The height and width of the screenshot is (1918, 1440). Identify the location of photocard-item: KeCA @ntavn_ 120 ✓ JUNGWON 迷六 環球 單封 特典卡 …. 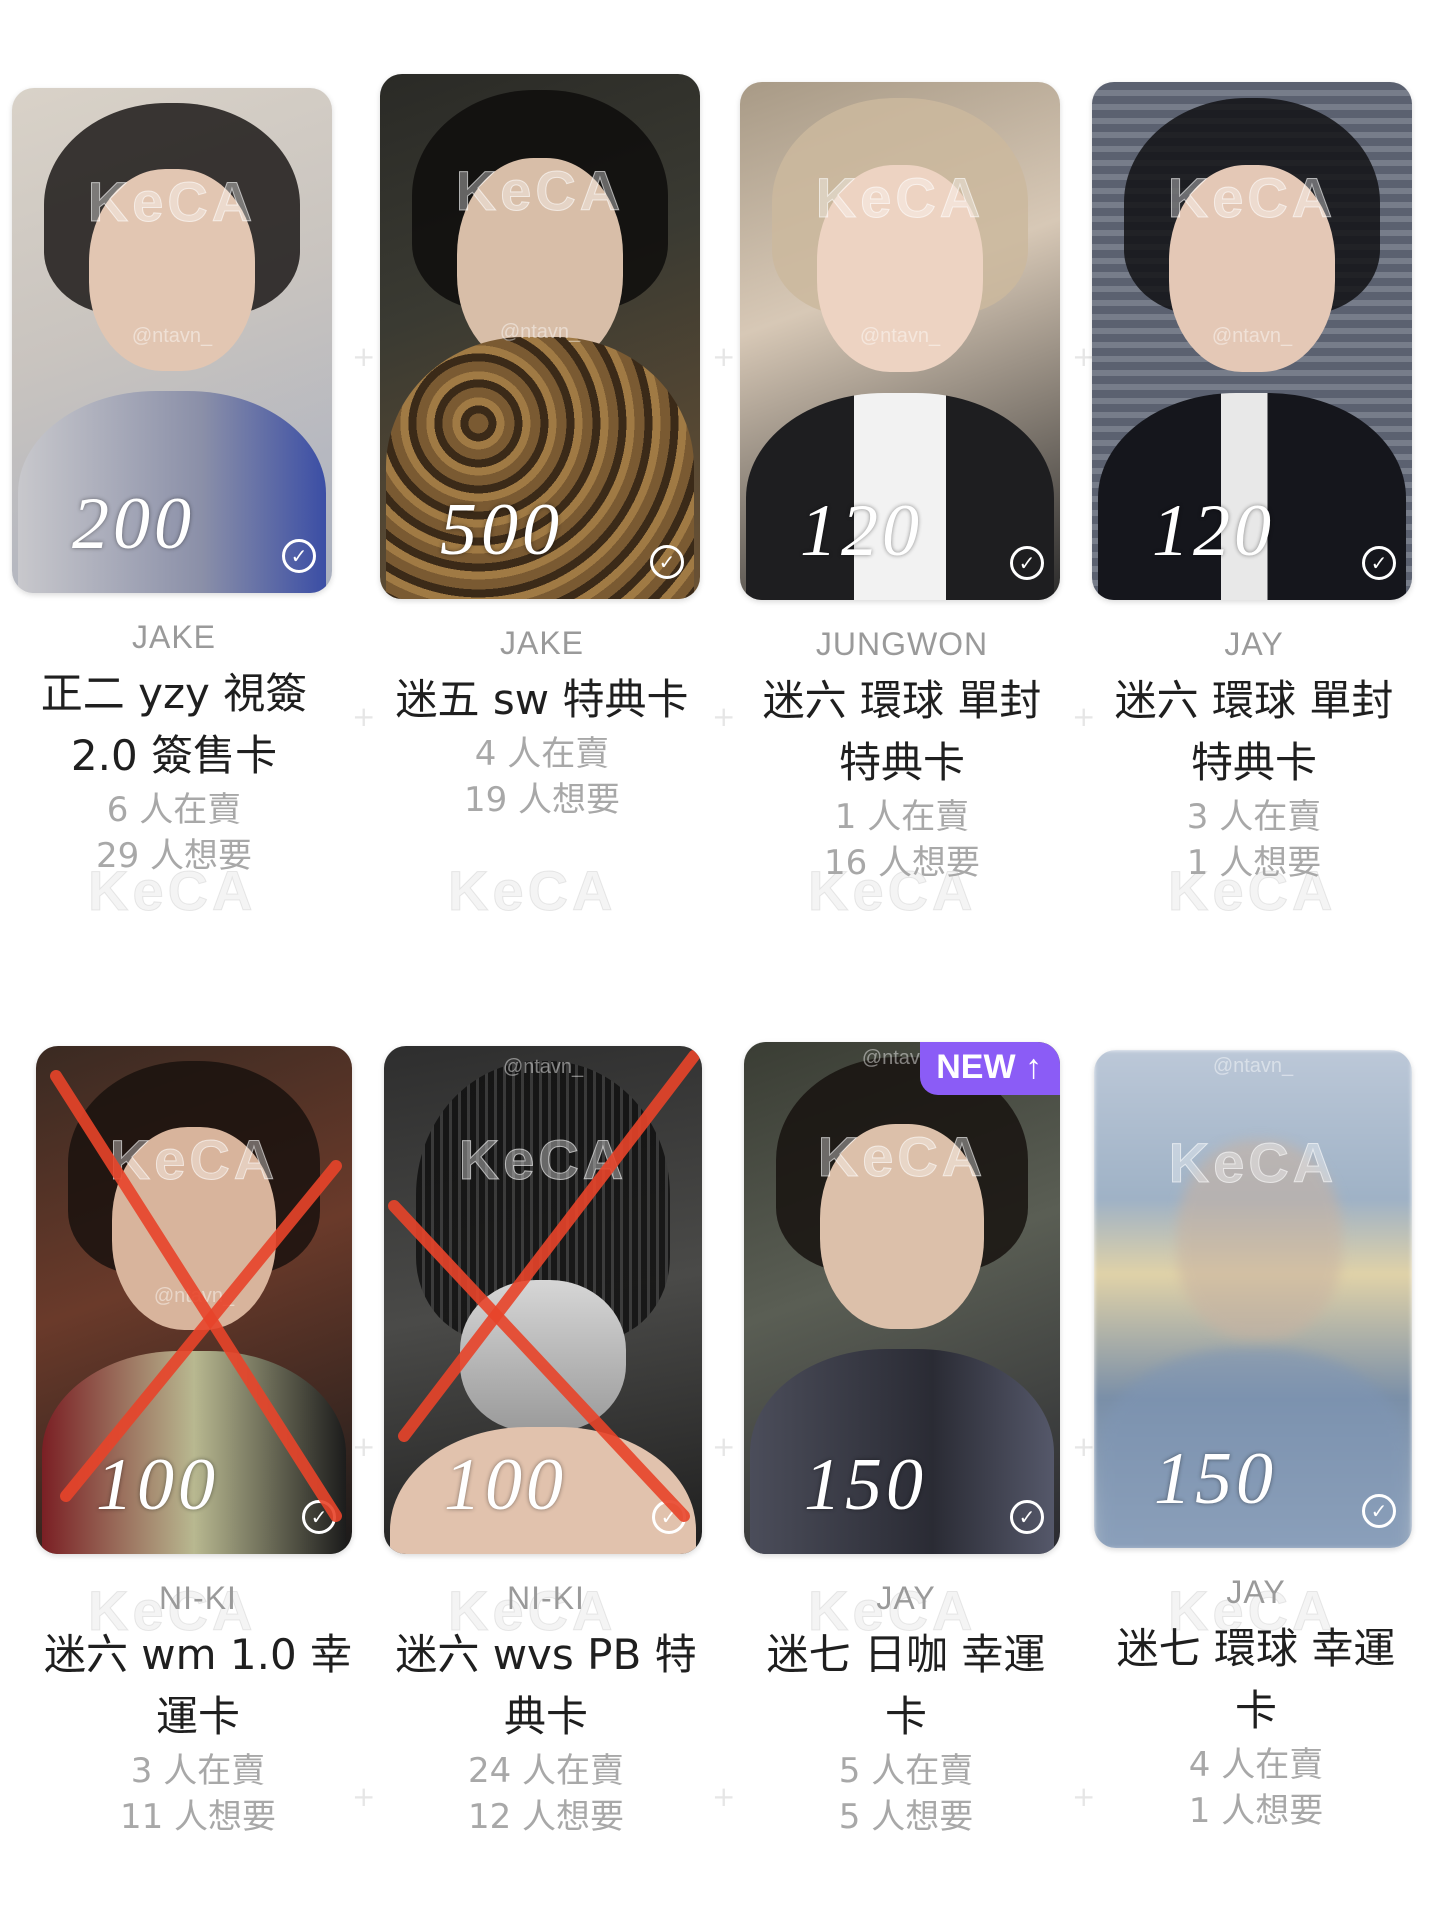
(905, 484).